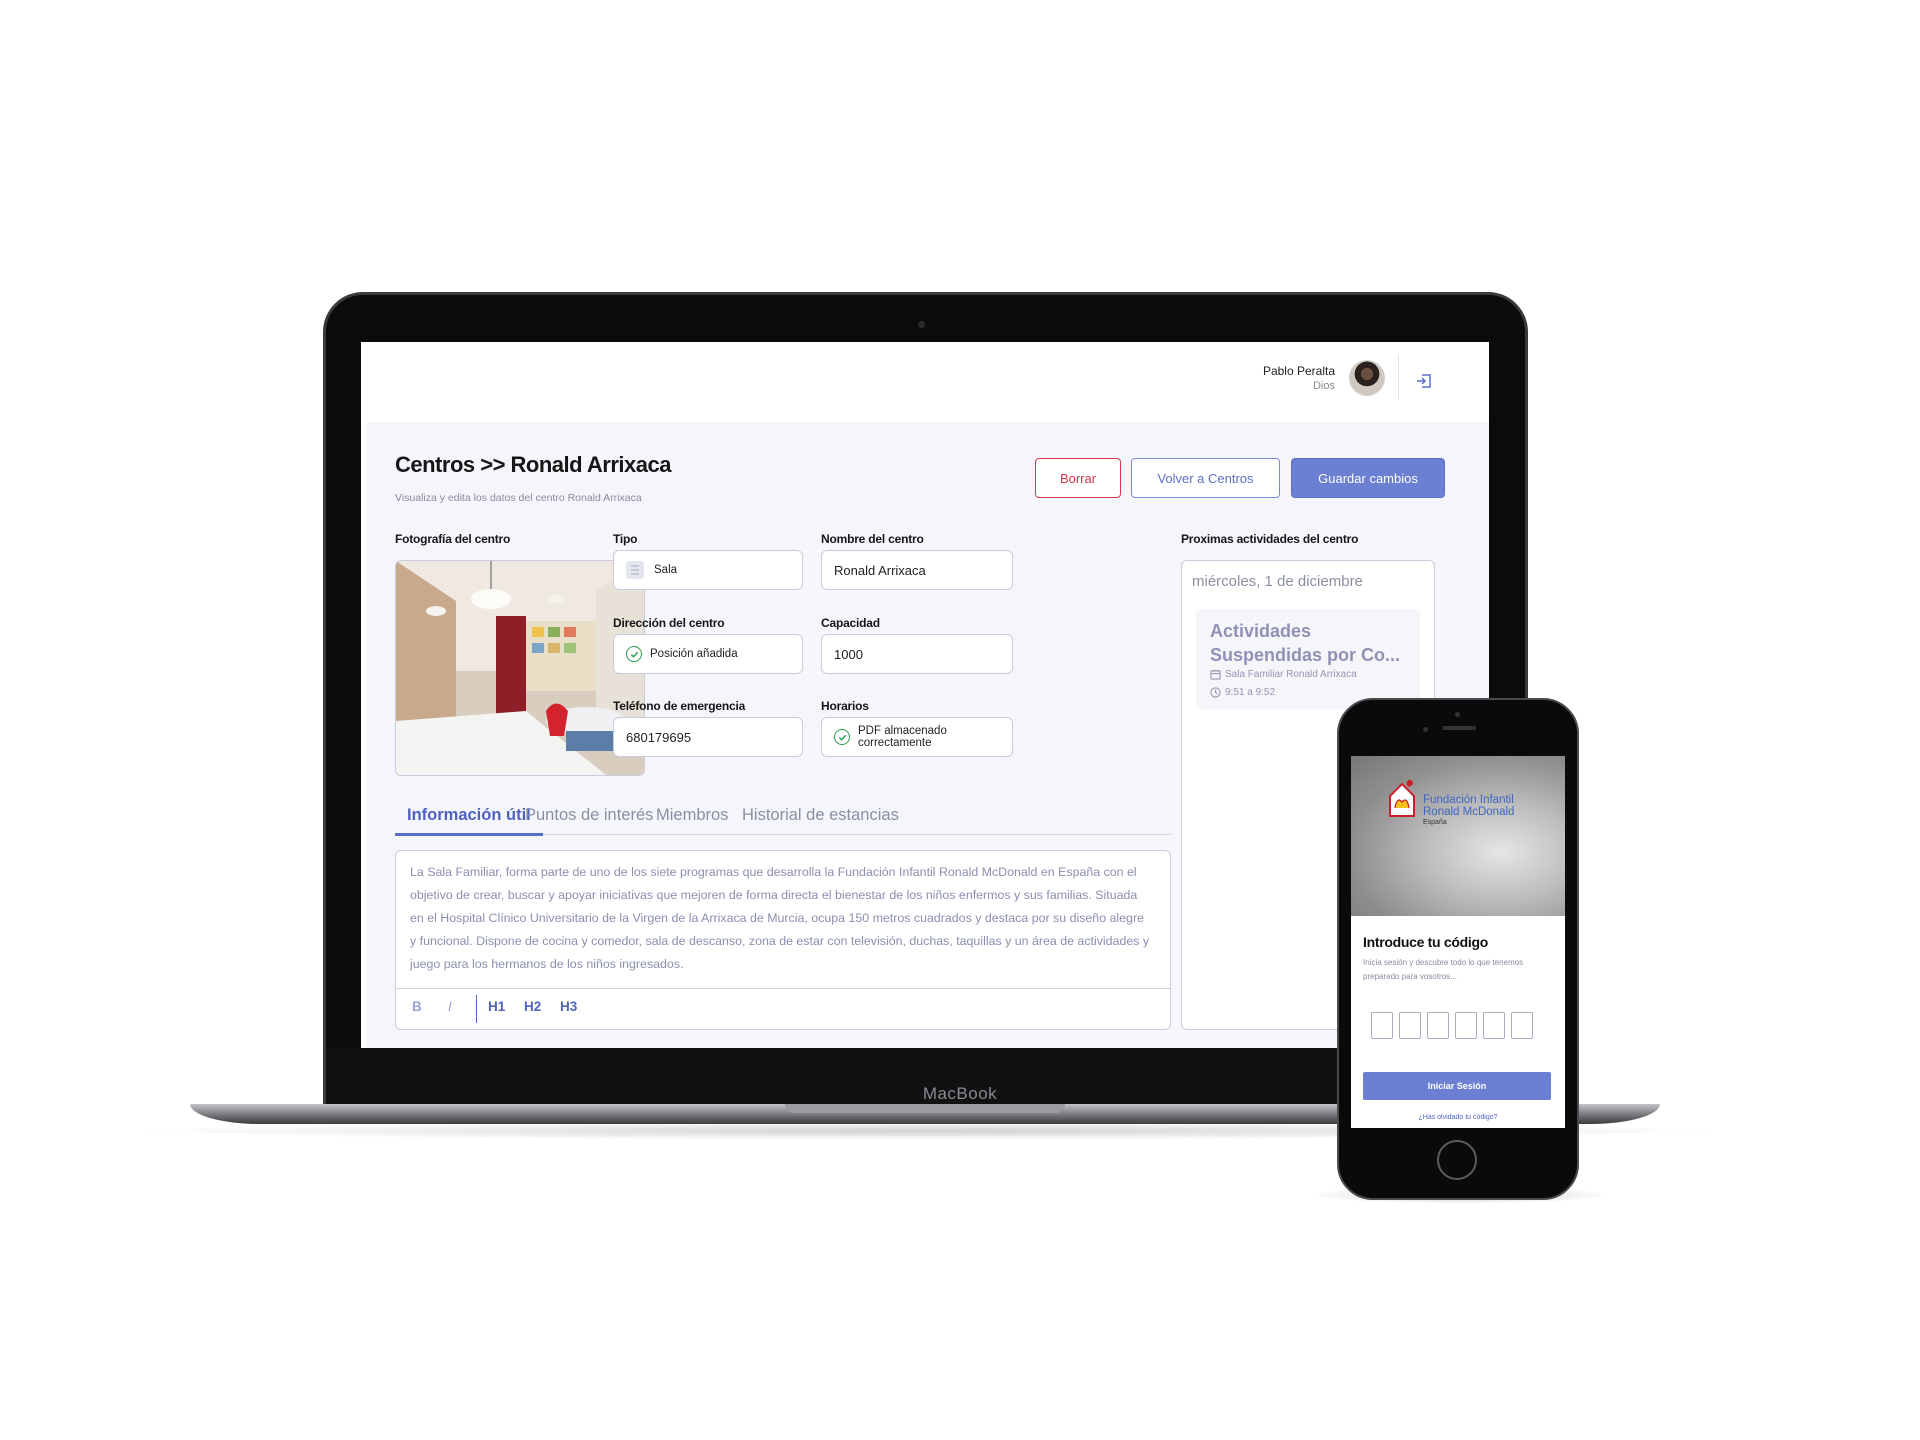 Image resolution: width=1920 pixels, height=1440 pixels. I want to click on logout-icon, so click(1424, 381).